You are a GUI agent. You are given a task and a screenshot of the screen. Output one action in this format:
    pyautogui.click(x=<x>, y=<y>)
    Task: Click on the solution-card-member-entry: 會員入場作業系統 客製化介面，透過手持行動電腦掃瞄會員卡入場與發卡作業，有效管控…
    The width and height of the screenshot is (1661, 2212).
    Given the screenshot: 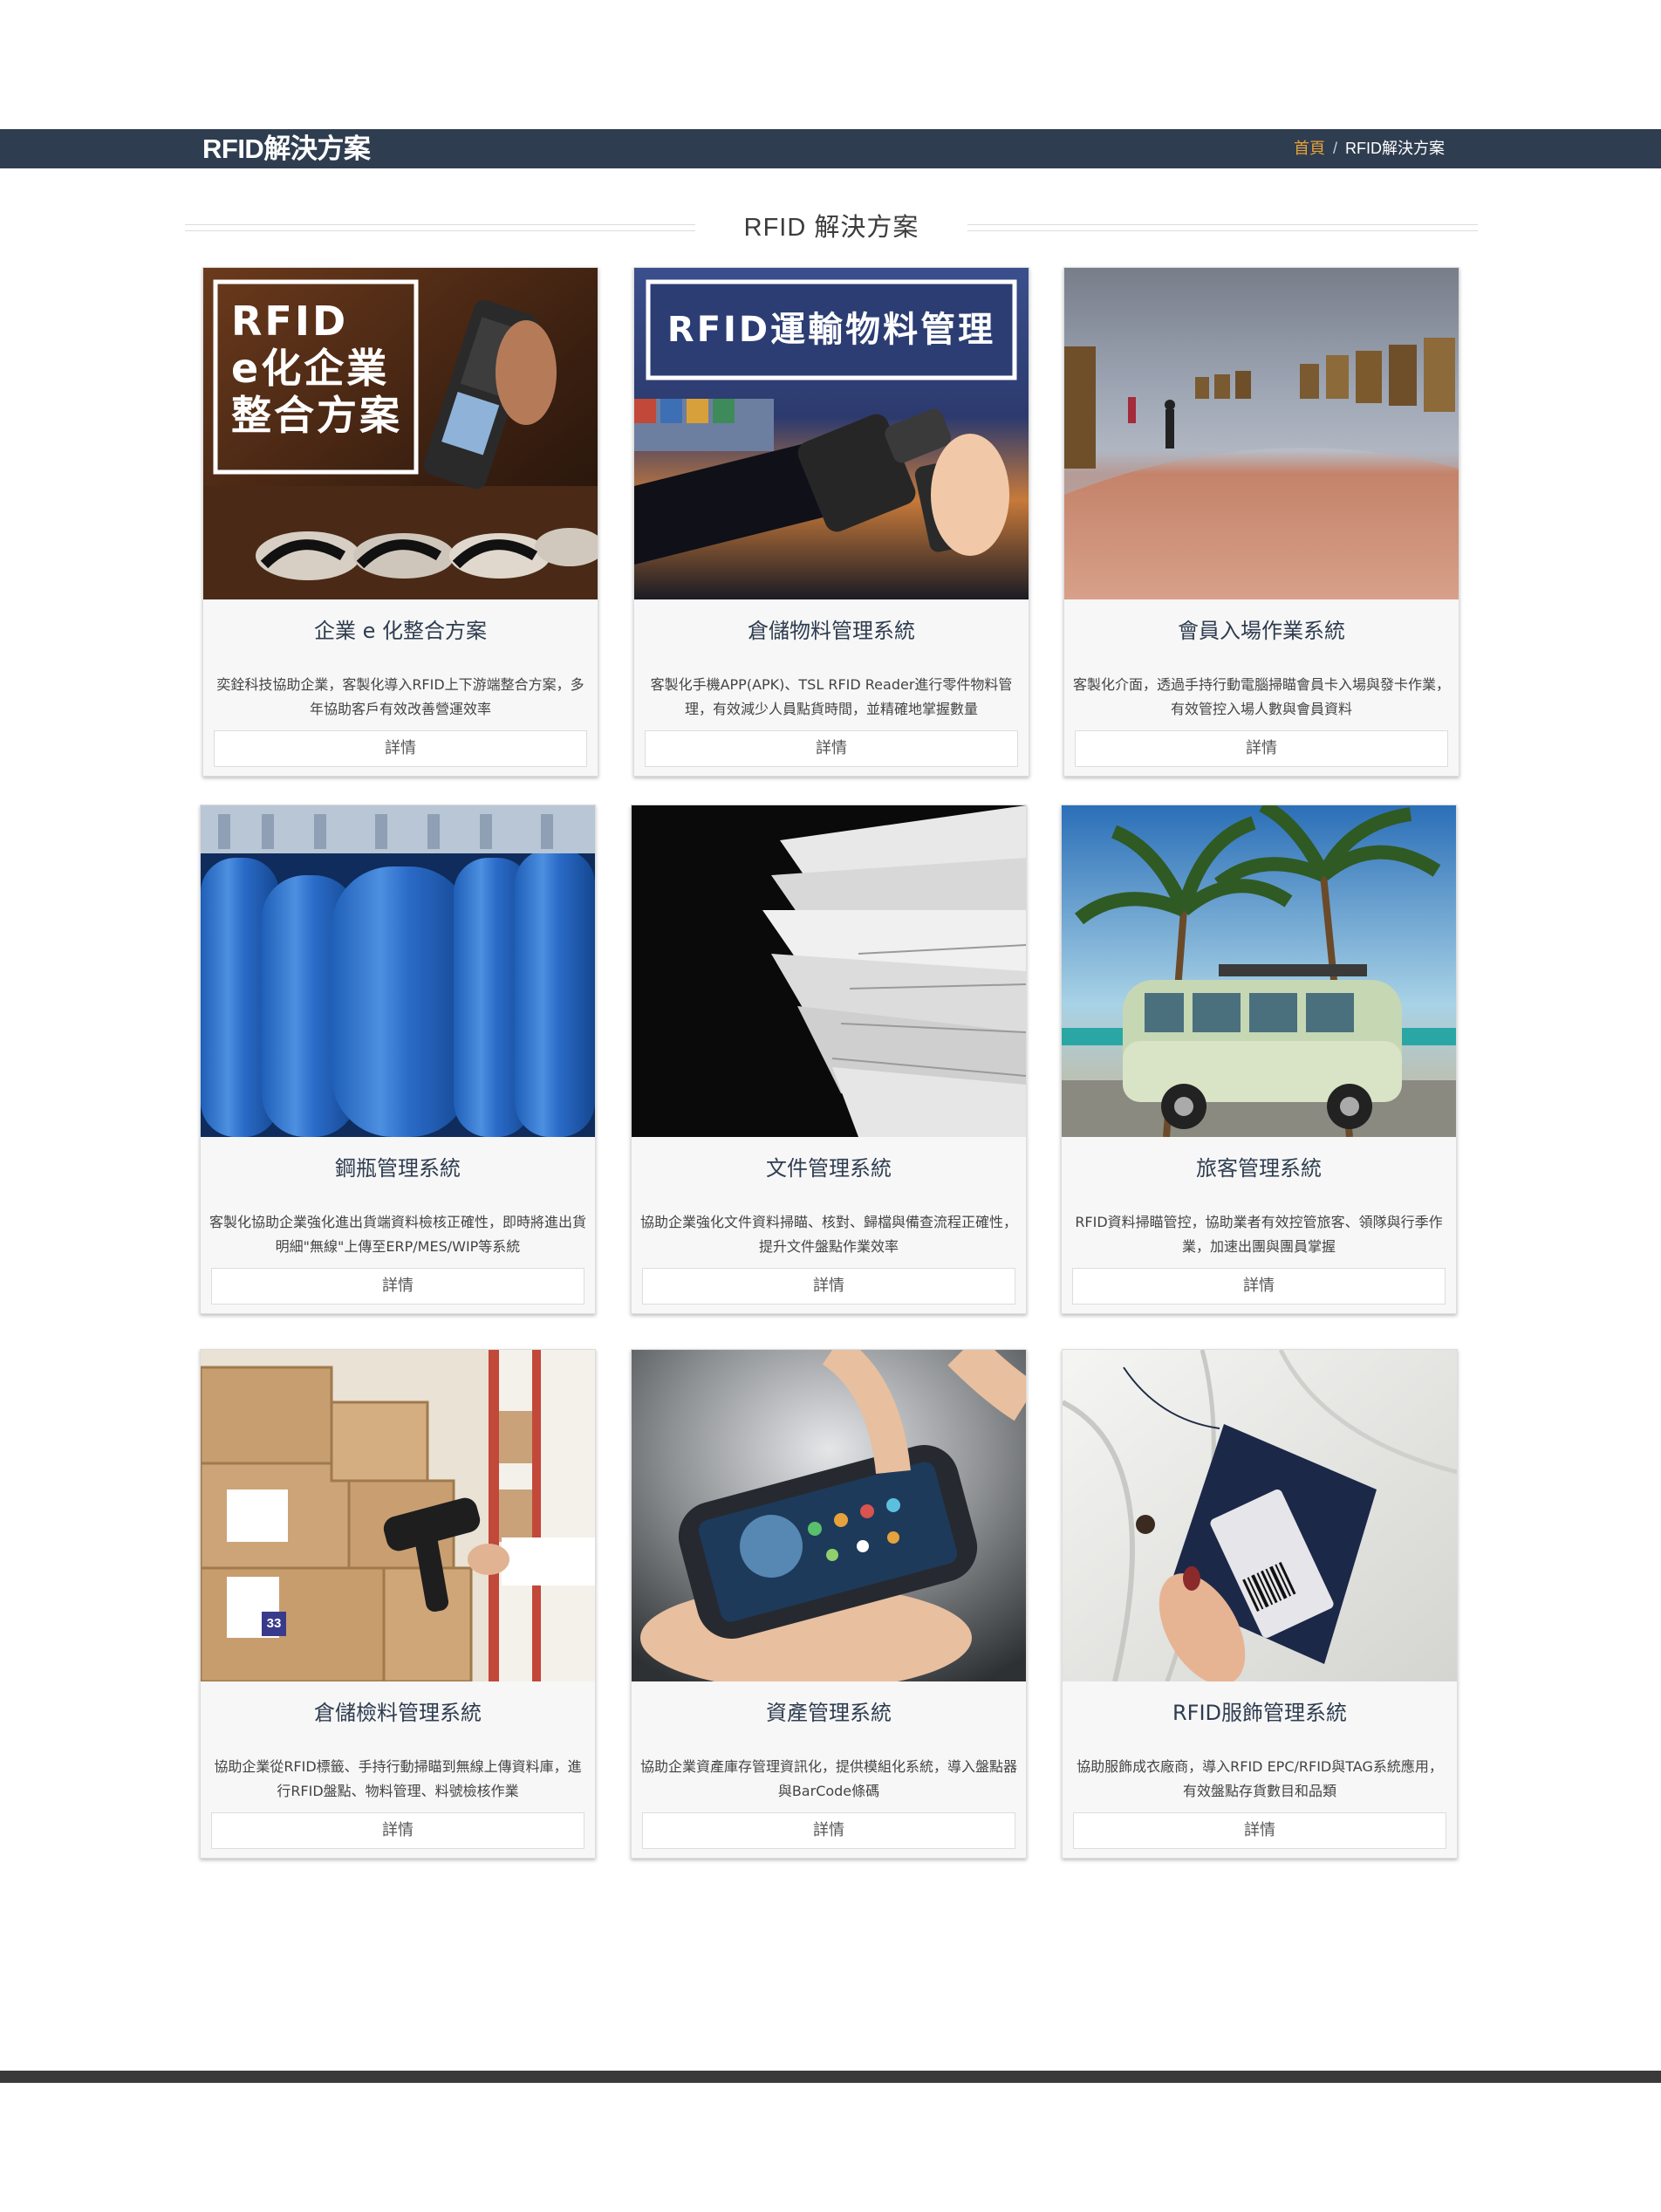 What is the action you would take?
    pyautogui.click(x=1261, y=522)
    